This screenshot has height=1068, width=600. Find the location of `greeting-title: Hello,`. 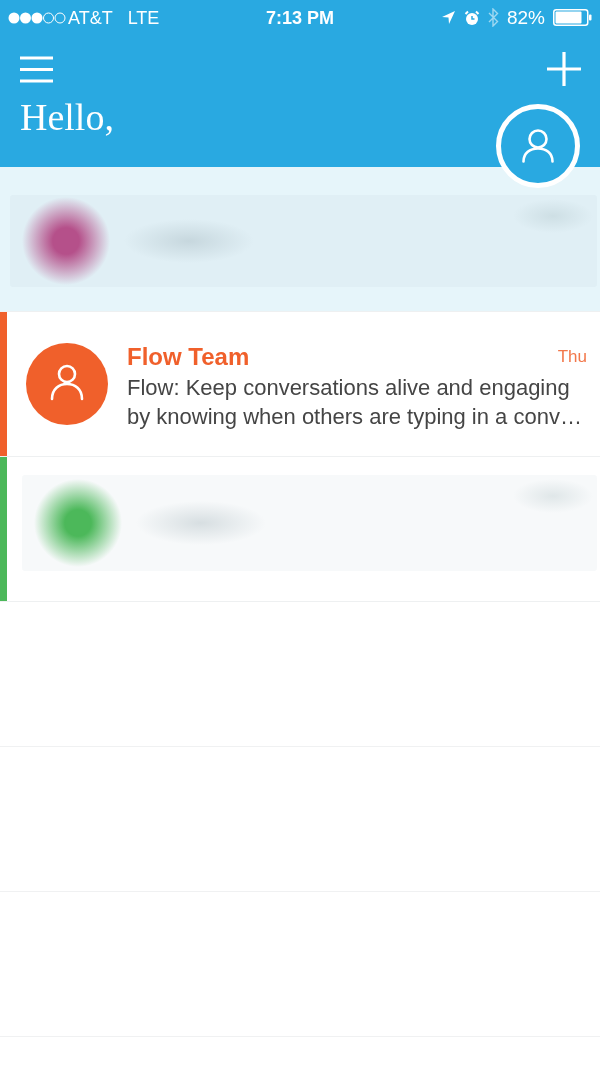

greeting-title: Hello, is located at coordinates (67, 117).